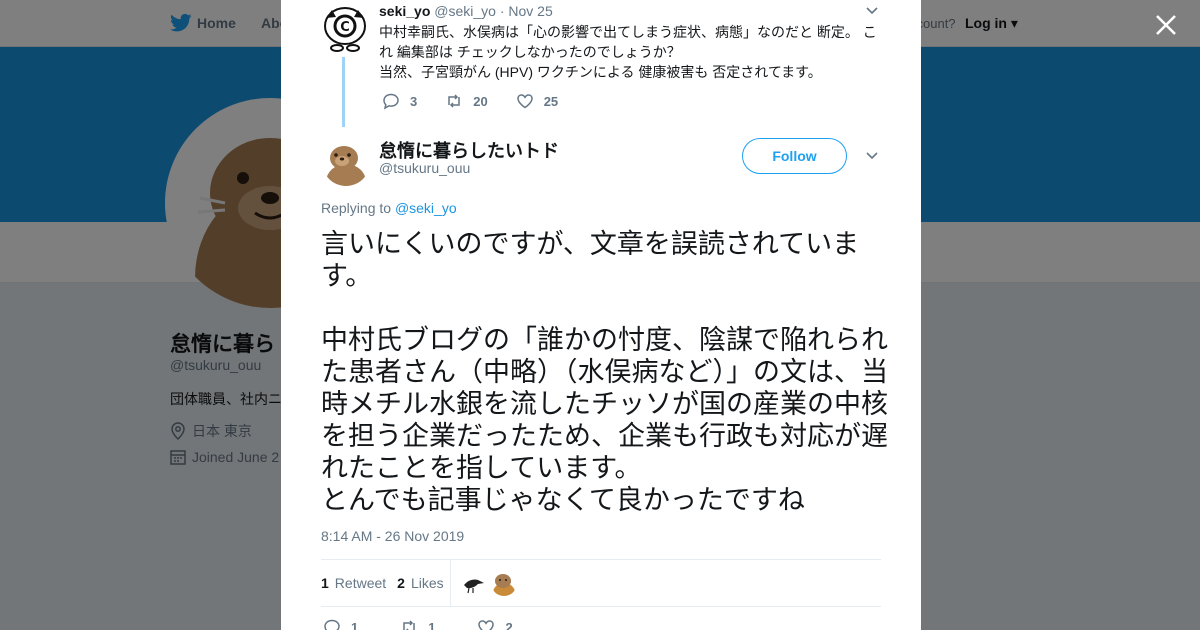 This screenshot has width=1200, height=630. I want to click on parent-like-button: 25, so click(537, 101).